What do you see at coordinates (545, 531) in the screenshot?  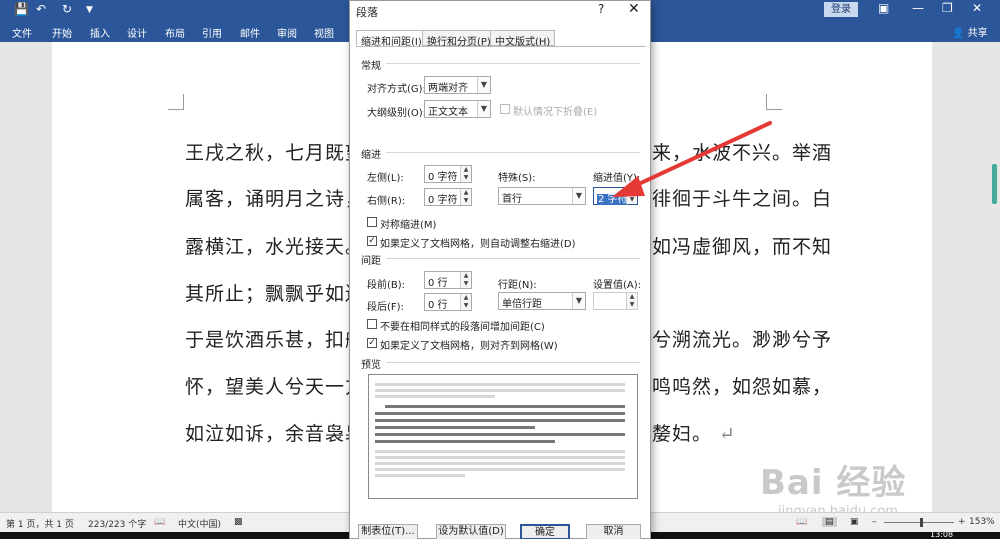 I see `ok-button: 确定` at bounding box center [545, 531].